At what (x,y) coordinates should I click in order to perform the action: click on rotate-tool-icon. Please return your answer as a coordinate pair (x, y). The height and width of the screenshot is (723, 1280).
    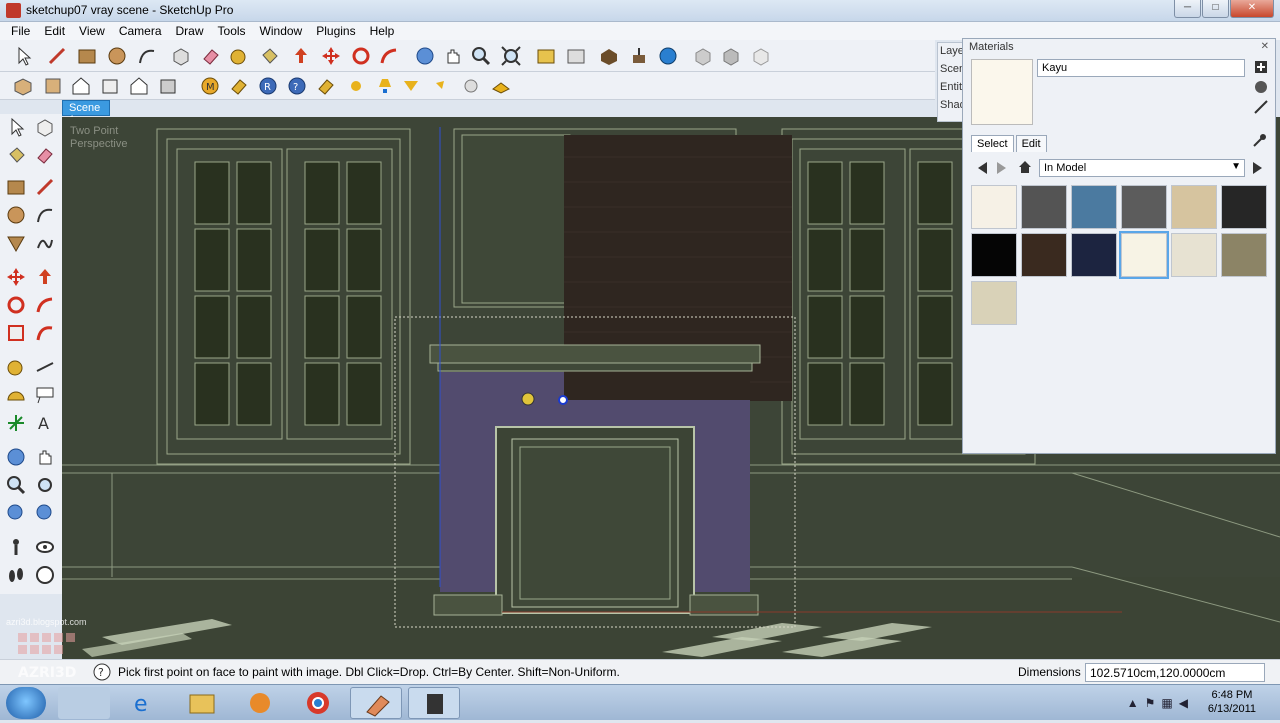
    Looking at the image, I should click on (361, 56).